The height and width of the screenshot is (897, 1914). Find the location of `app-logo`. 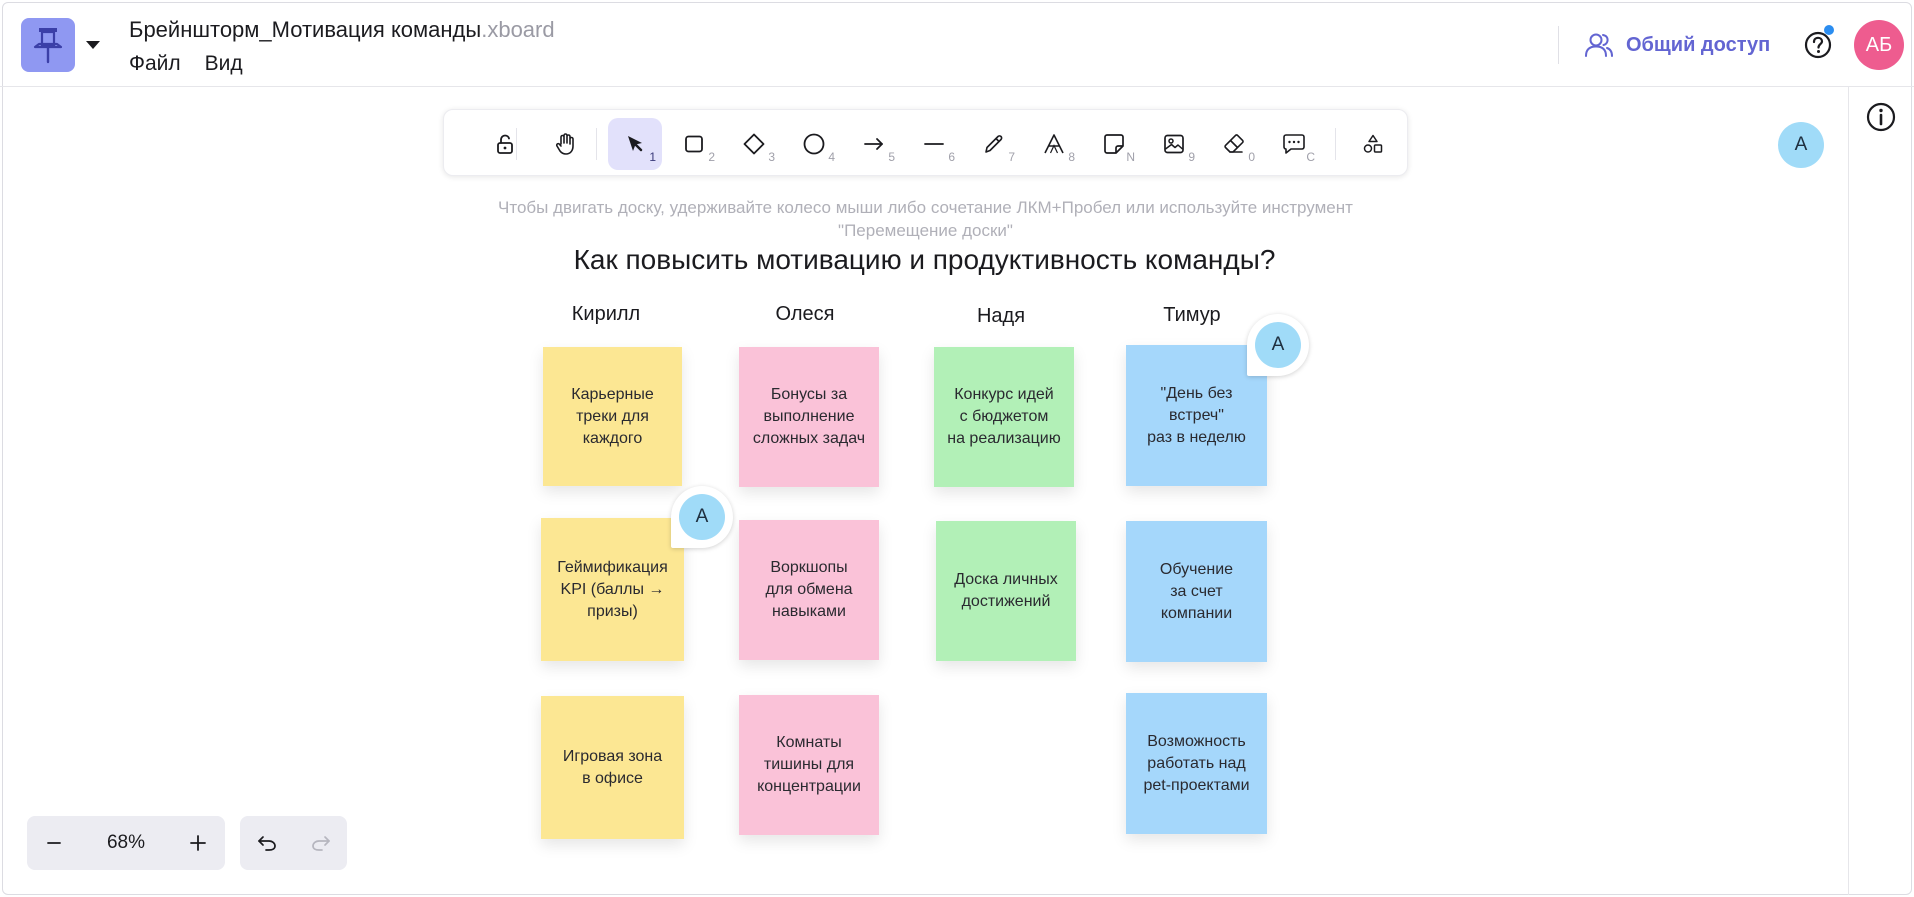

app-logo is located at coordinates (48, 45).